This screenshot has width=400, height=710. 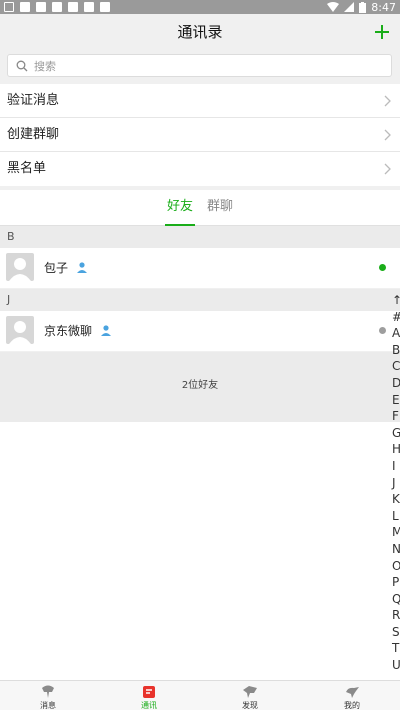 I want to click on menu-item-label: 验证消息, so click(x=33, y=100).